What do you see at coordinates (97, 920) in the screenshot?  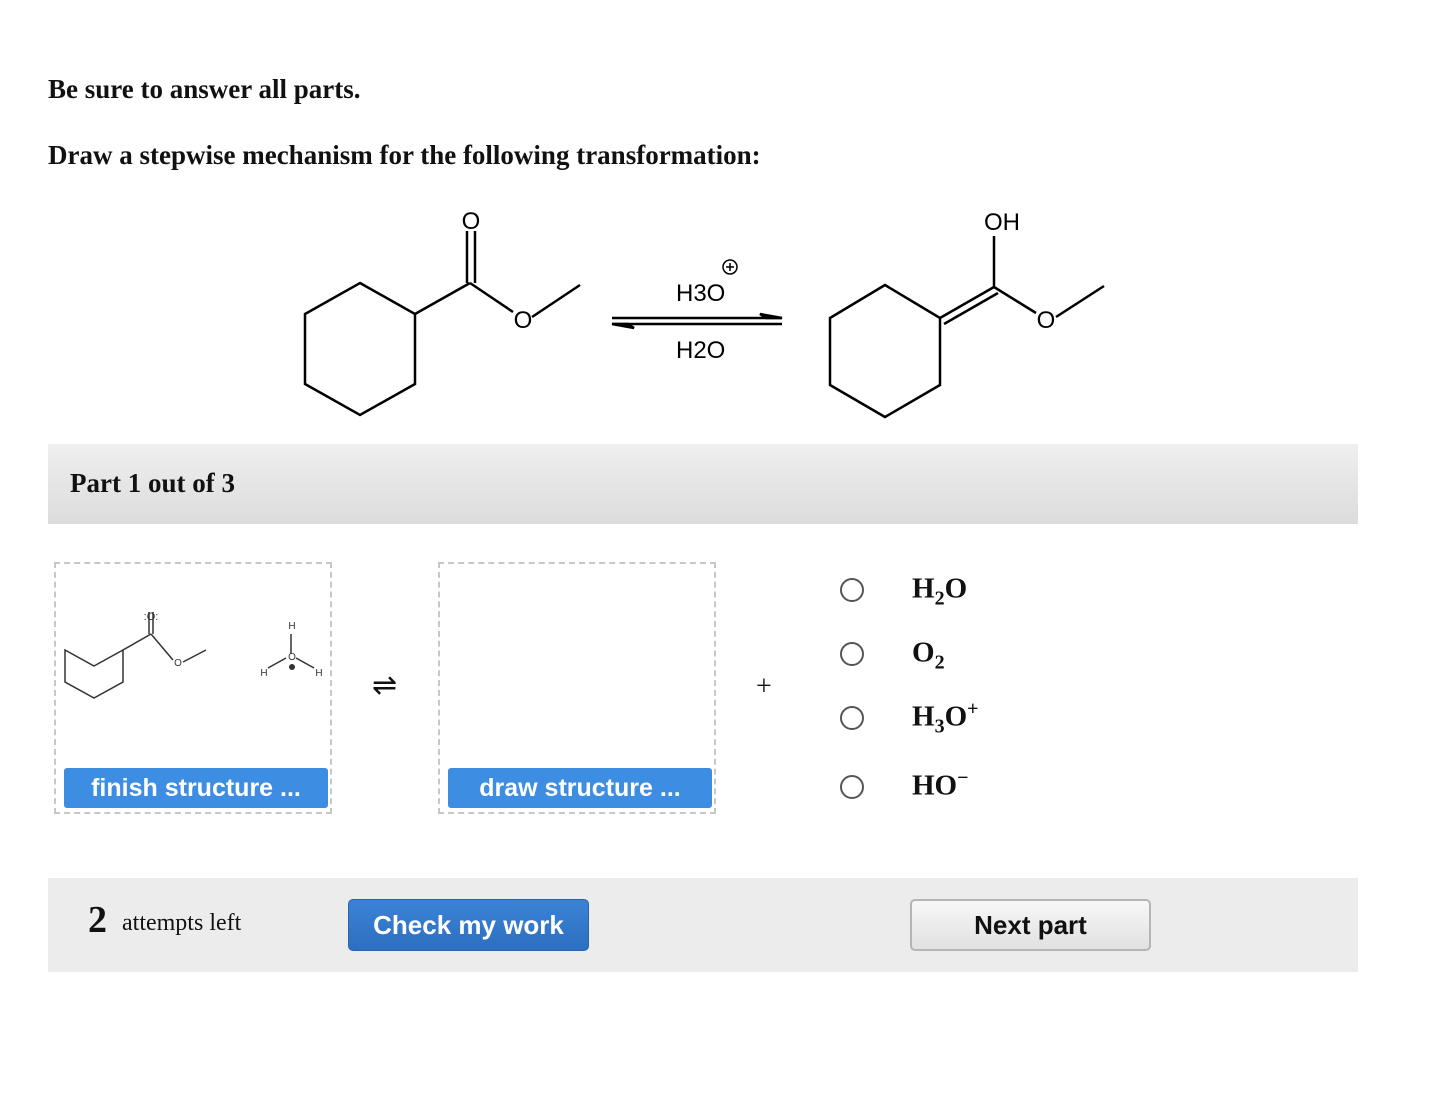 I see `attempts-count: 2` at bounding box center [97, 920].